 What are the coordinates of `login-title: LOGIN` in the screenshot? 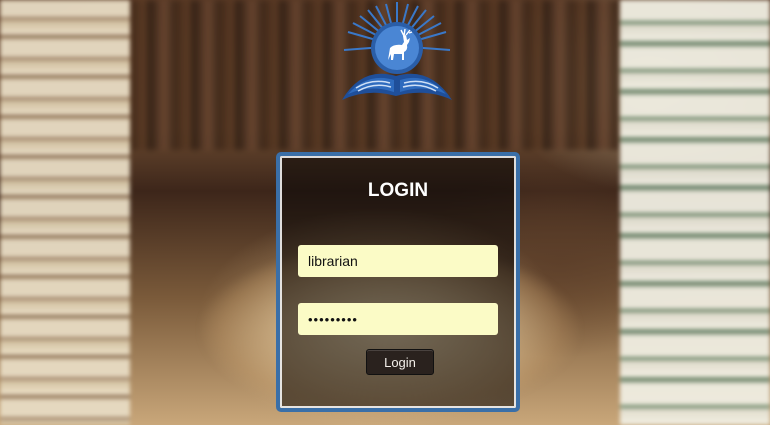 It's located at (398, 190).